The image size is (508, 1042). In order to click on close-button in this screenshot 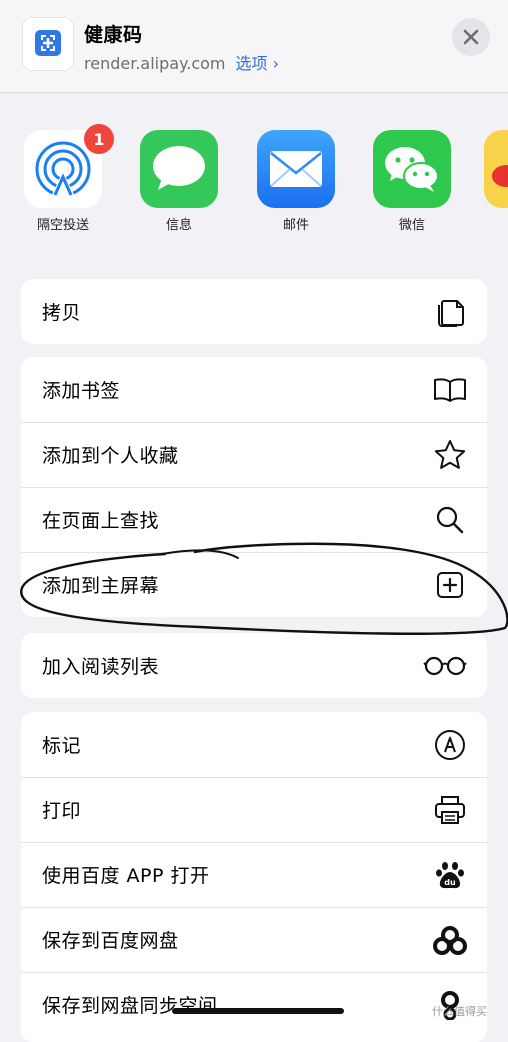, I will do `click(471, 37)`.